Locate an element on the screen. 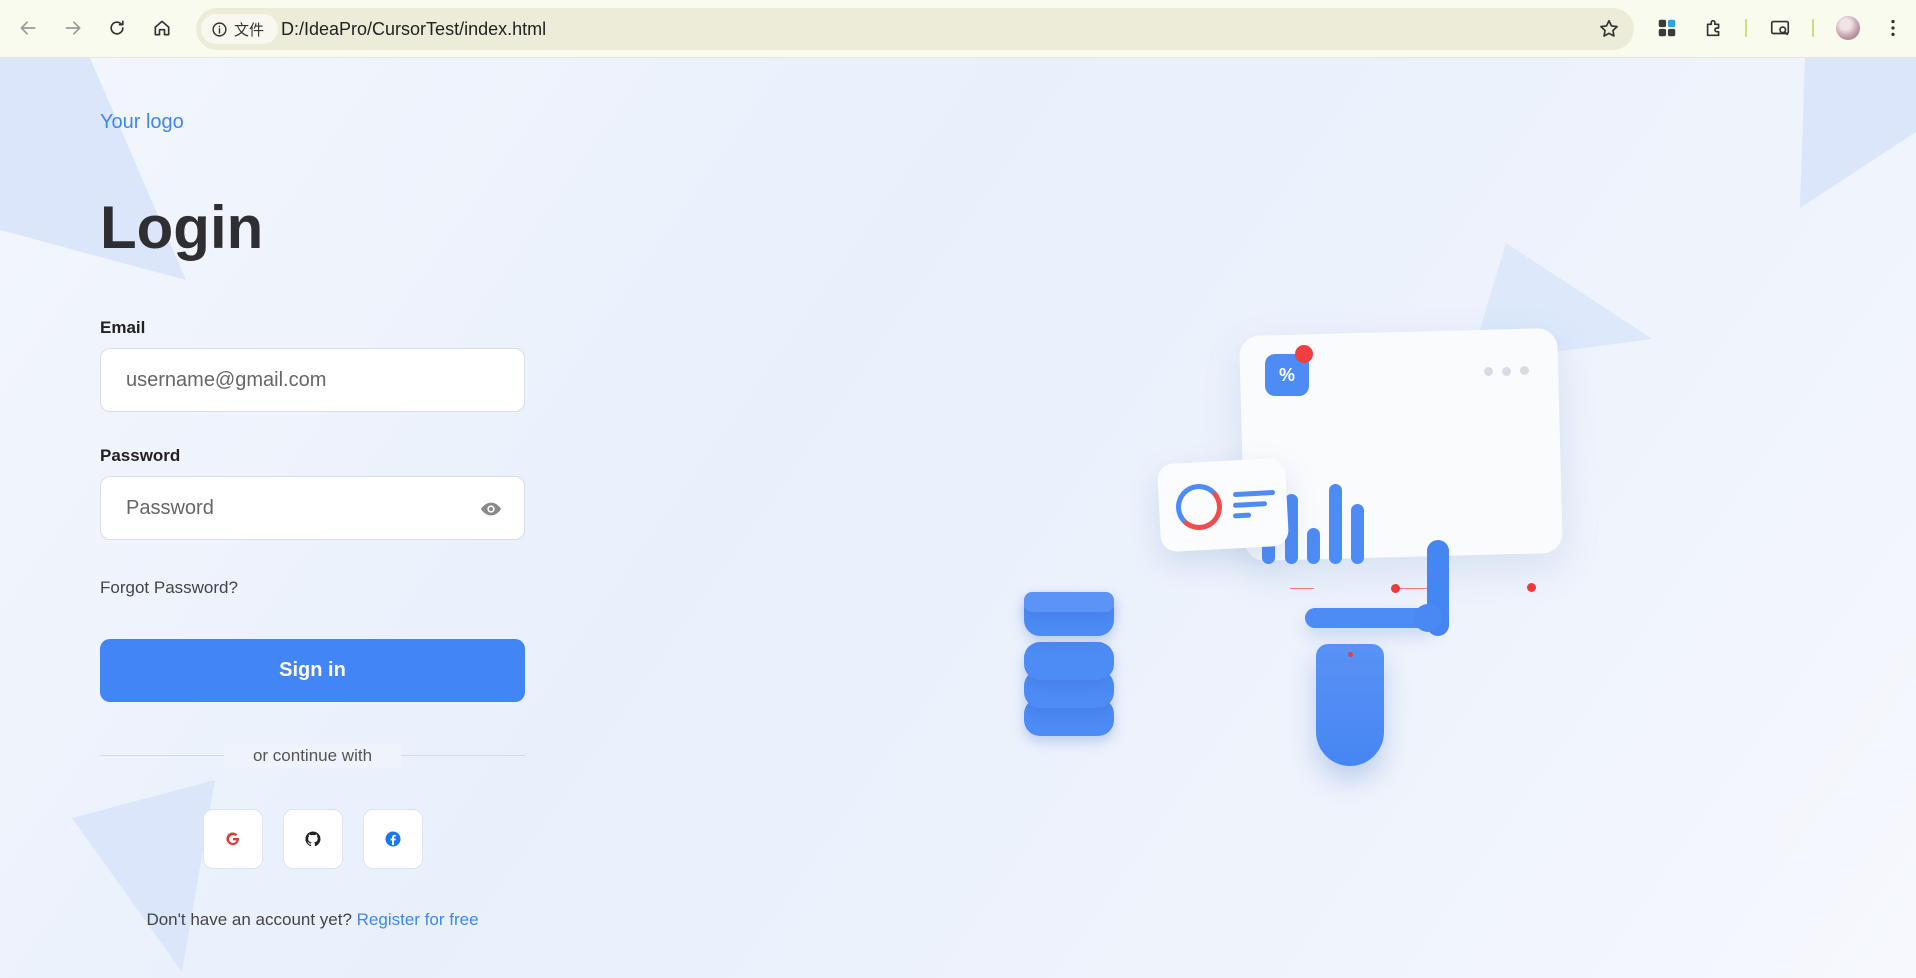 This screenshot has height=978, width=1916. address-bar: 文件 D:/IdeaPro/CursorTest/index.html is located at coordinates (915, 29).